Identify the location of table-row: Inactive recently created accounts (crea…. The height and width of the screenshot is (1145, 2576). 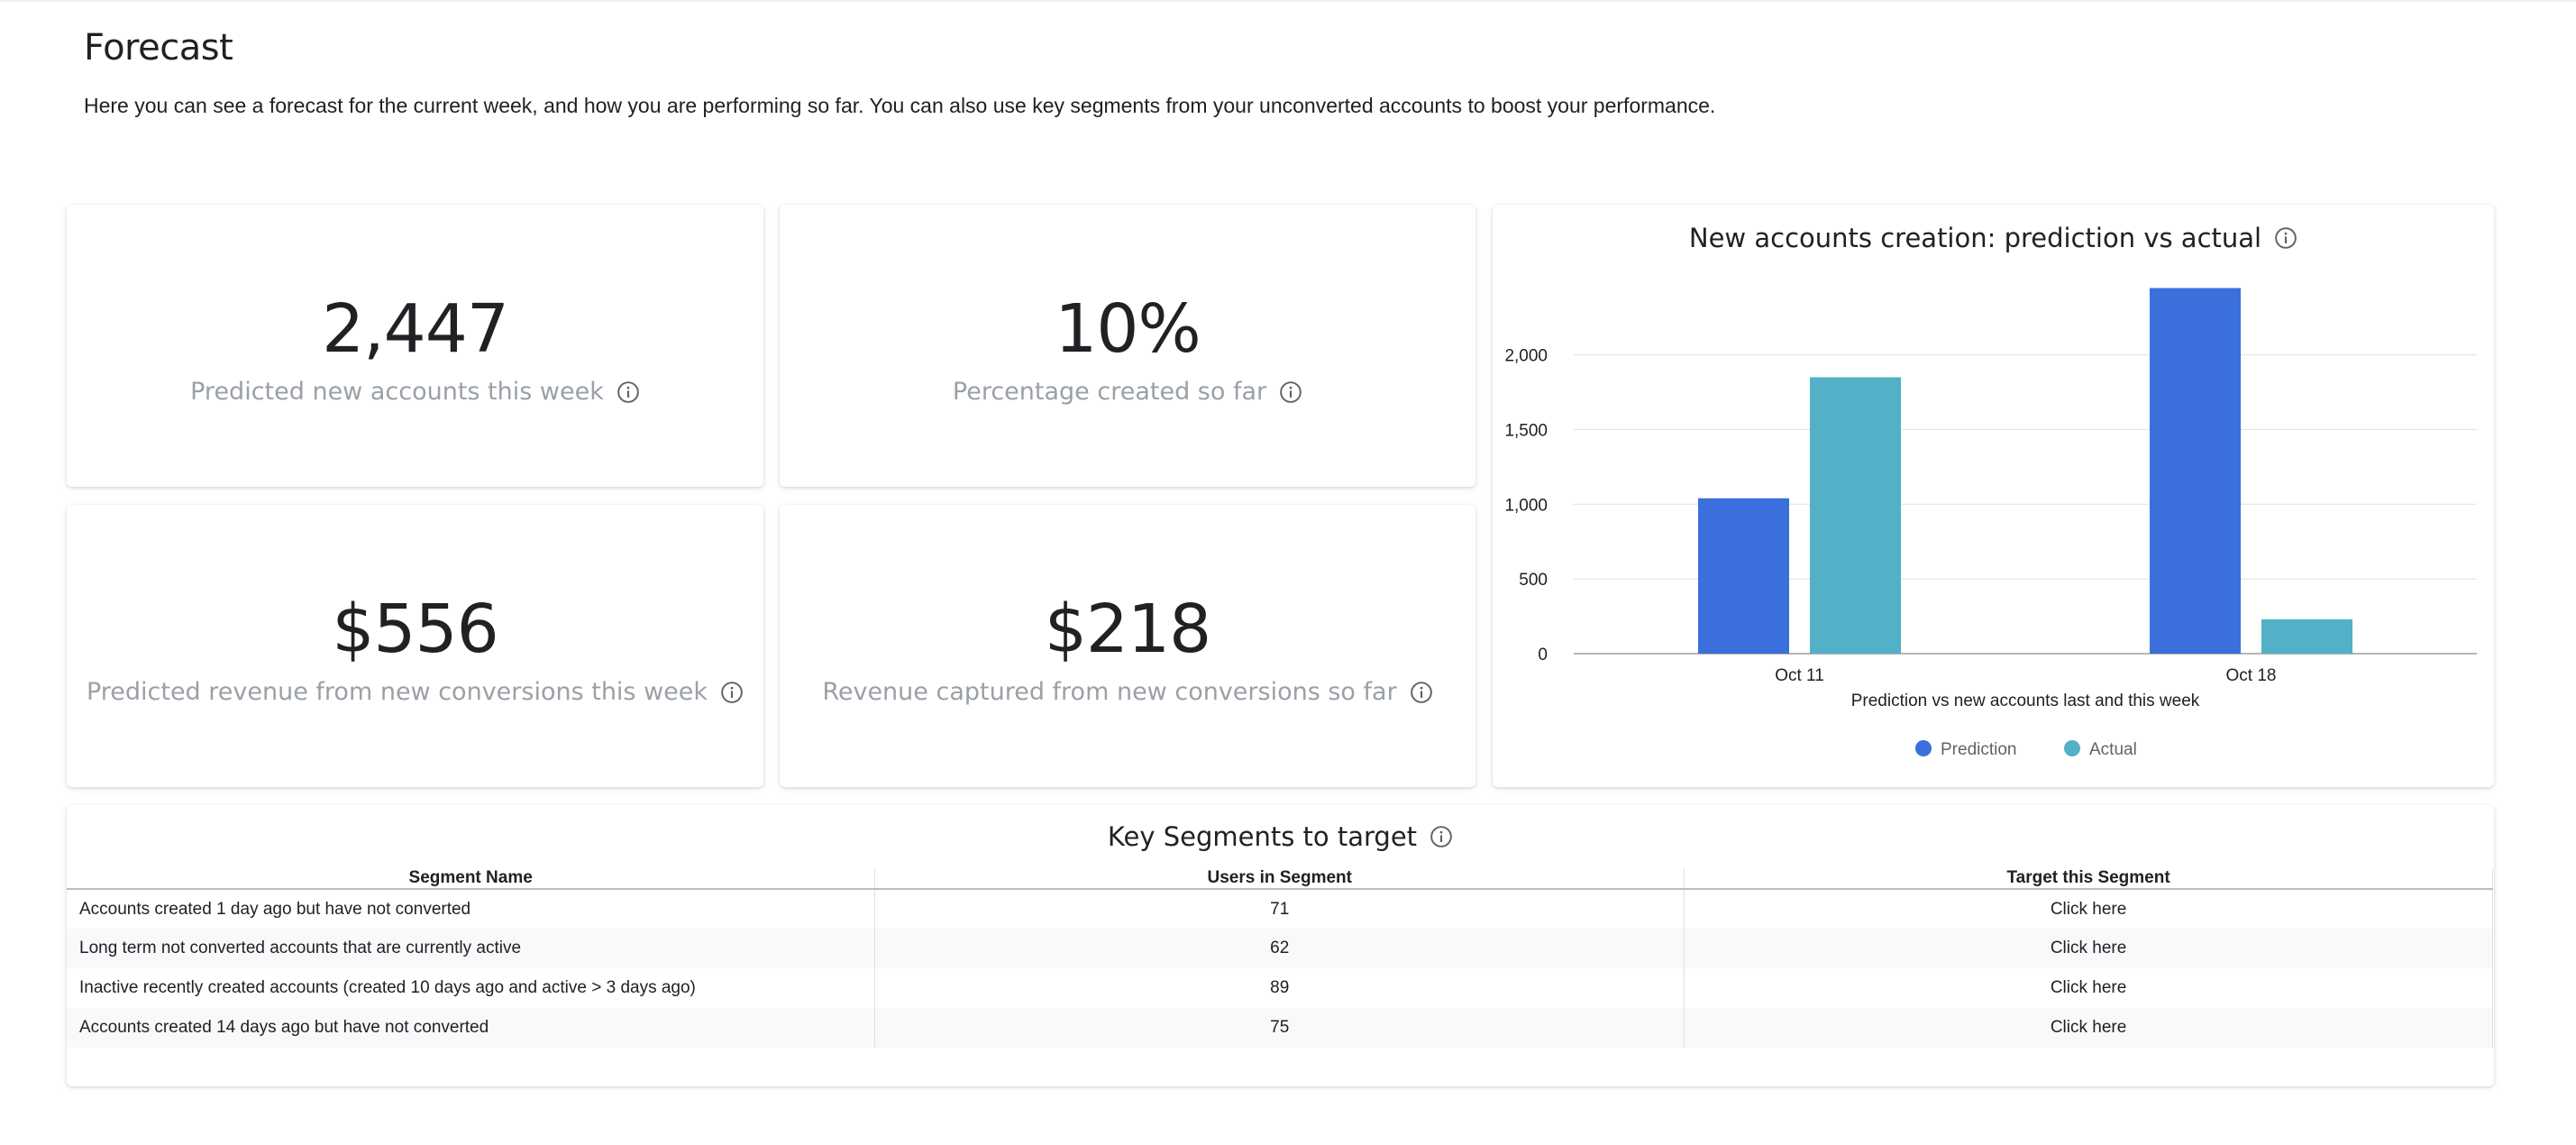
(1280, 988).